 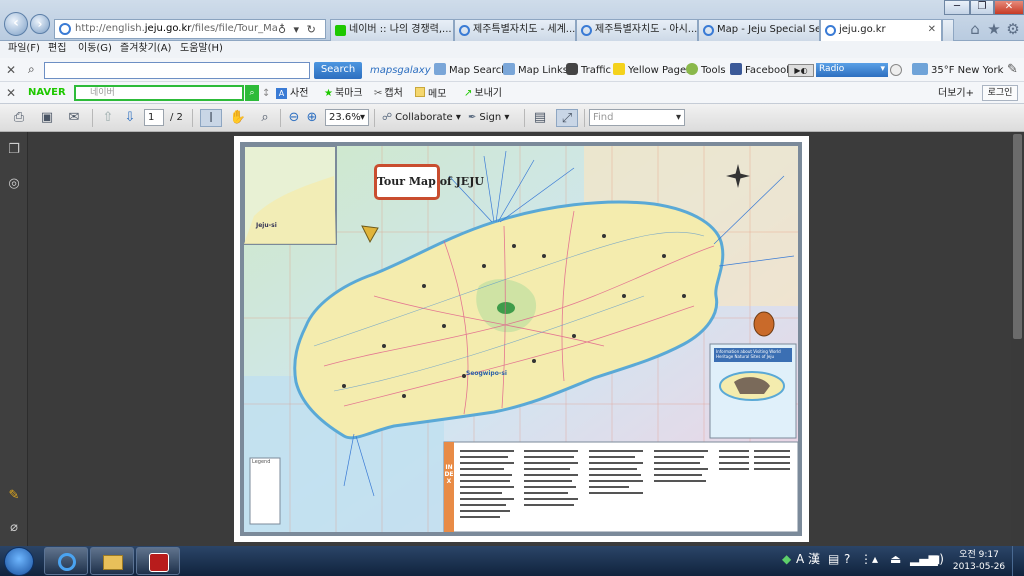 I want to click on attachment-paperclip-icon: ⌀, so click(x=14, y=528).